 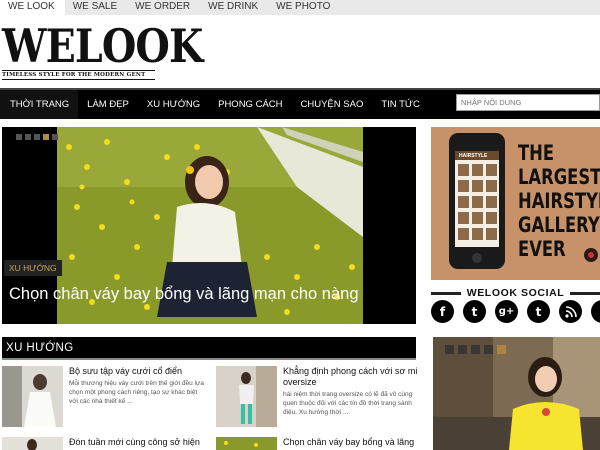 I want to click on search-input, so click(x=528, y=102).